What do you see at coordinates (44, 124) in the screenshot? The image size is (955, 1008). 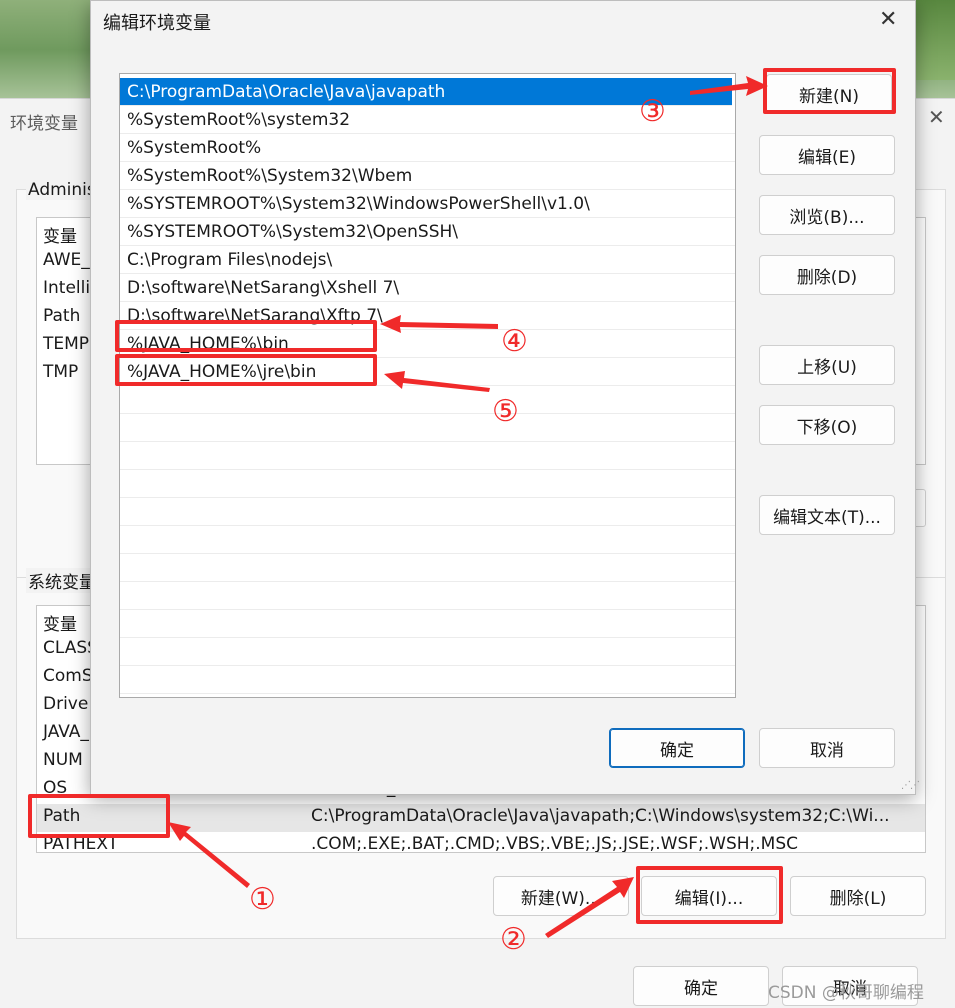 I see `window-title: 环境变量` at bounding box center [44, 124].